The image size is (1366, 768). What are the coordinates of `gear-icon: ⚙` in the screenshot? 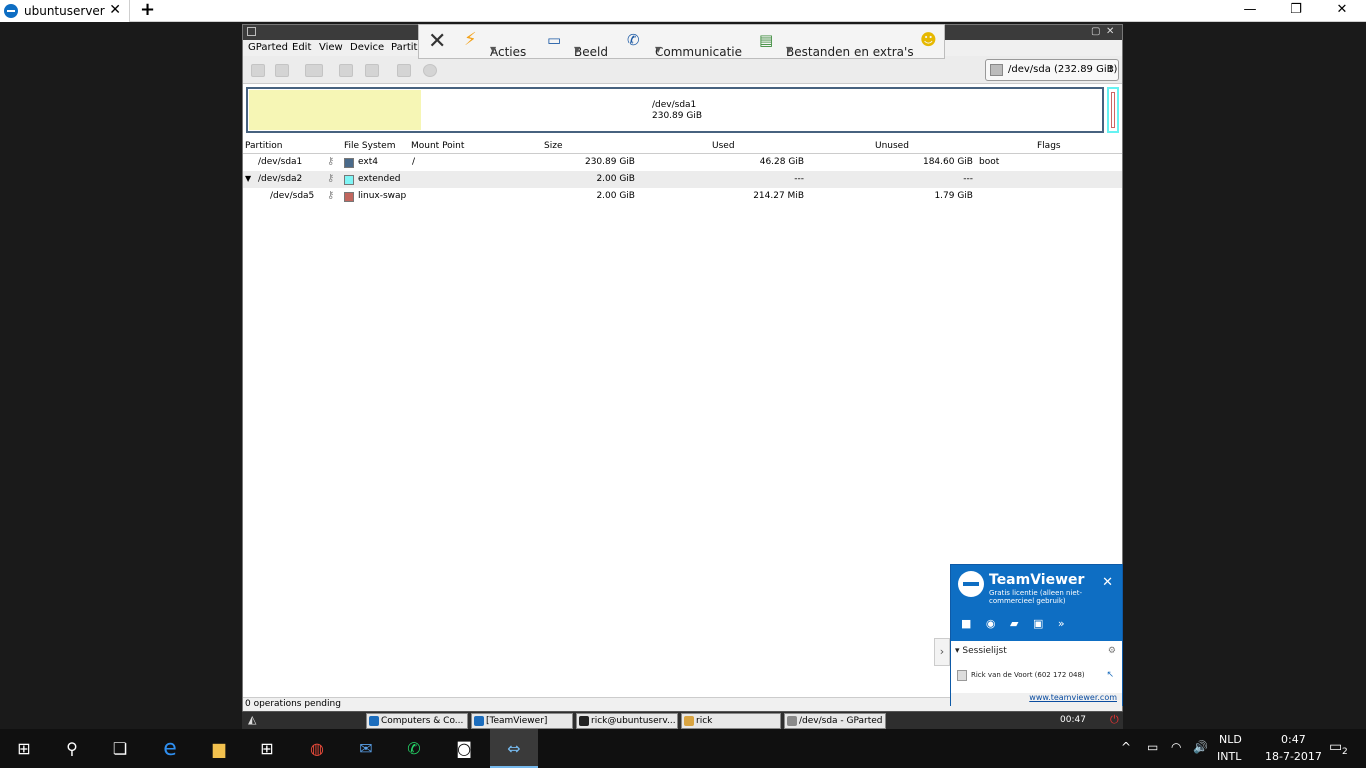 It's located at (1112, 651).